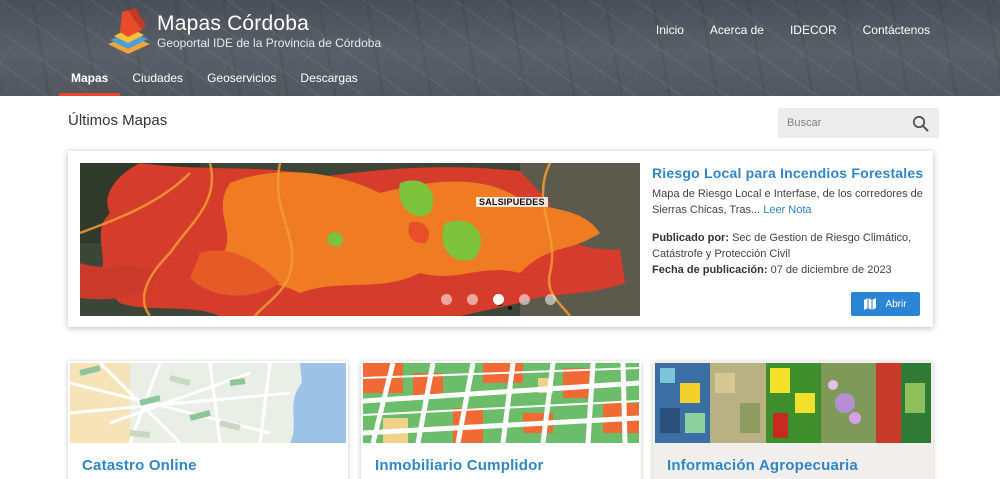  What do you see at coordinates (157, 79) in the screenshot?
I see `tab-ciudades: Ciudades` at bounding box center [157, 79].